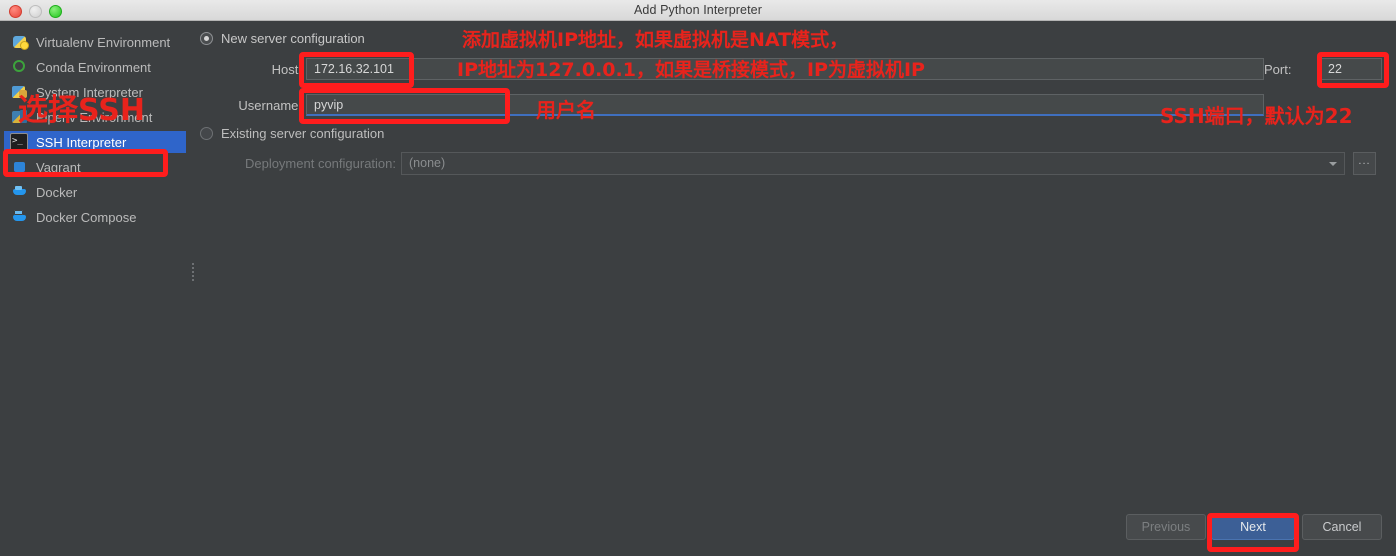  What do you see at coordinates (86, 217) in the screenshot?
I see `sidebar-item-label: Docker Compose` at bounding box center [86, 217].